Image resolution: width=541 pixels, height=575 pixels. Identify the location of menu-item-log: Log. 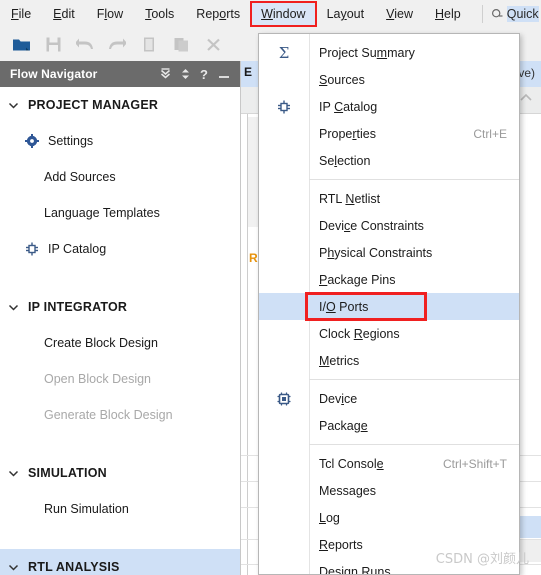
(389, 517).